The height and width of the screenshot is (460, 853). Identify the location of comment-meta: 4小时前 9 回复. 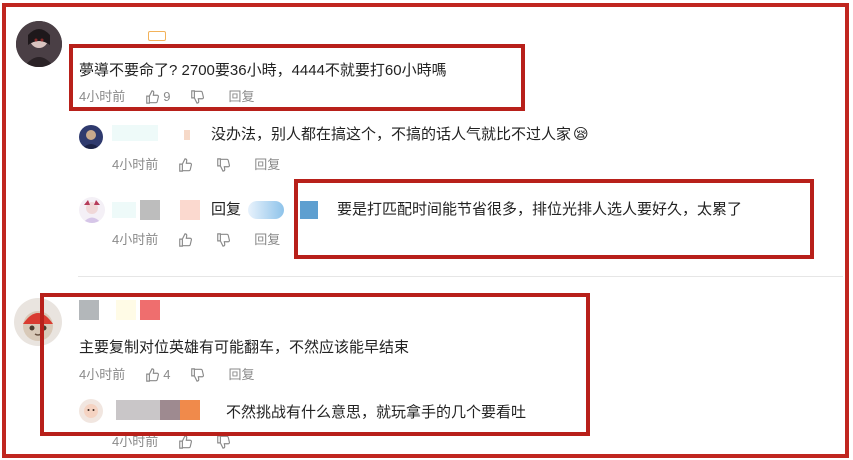
(166, 97).